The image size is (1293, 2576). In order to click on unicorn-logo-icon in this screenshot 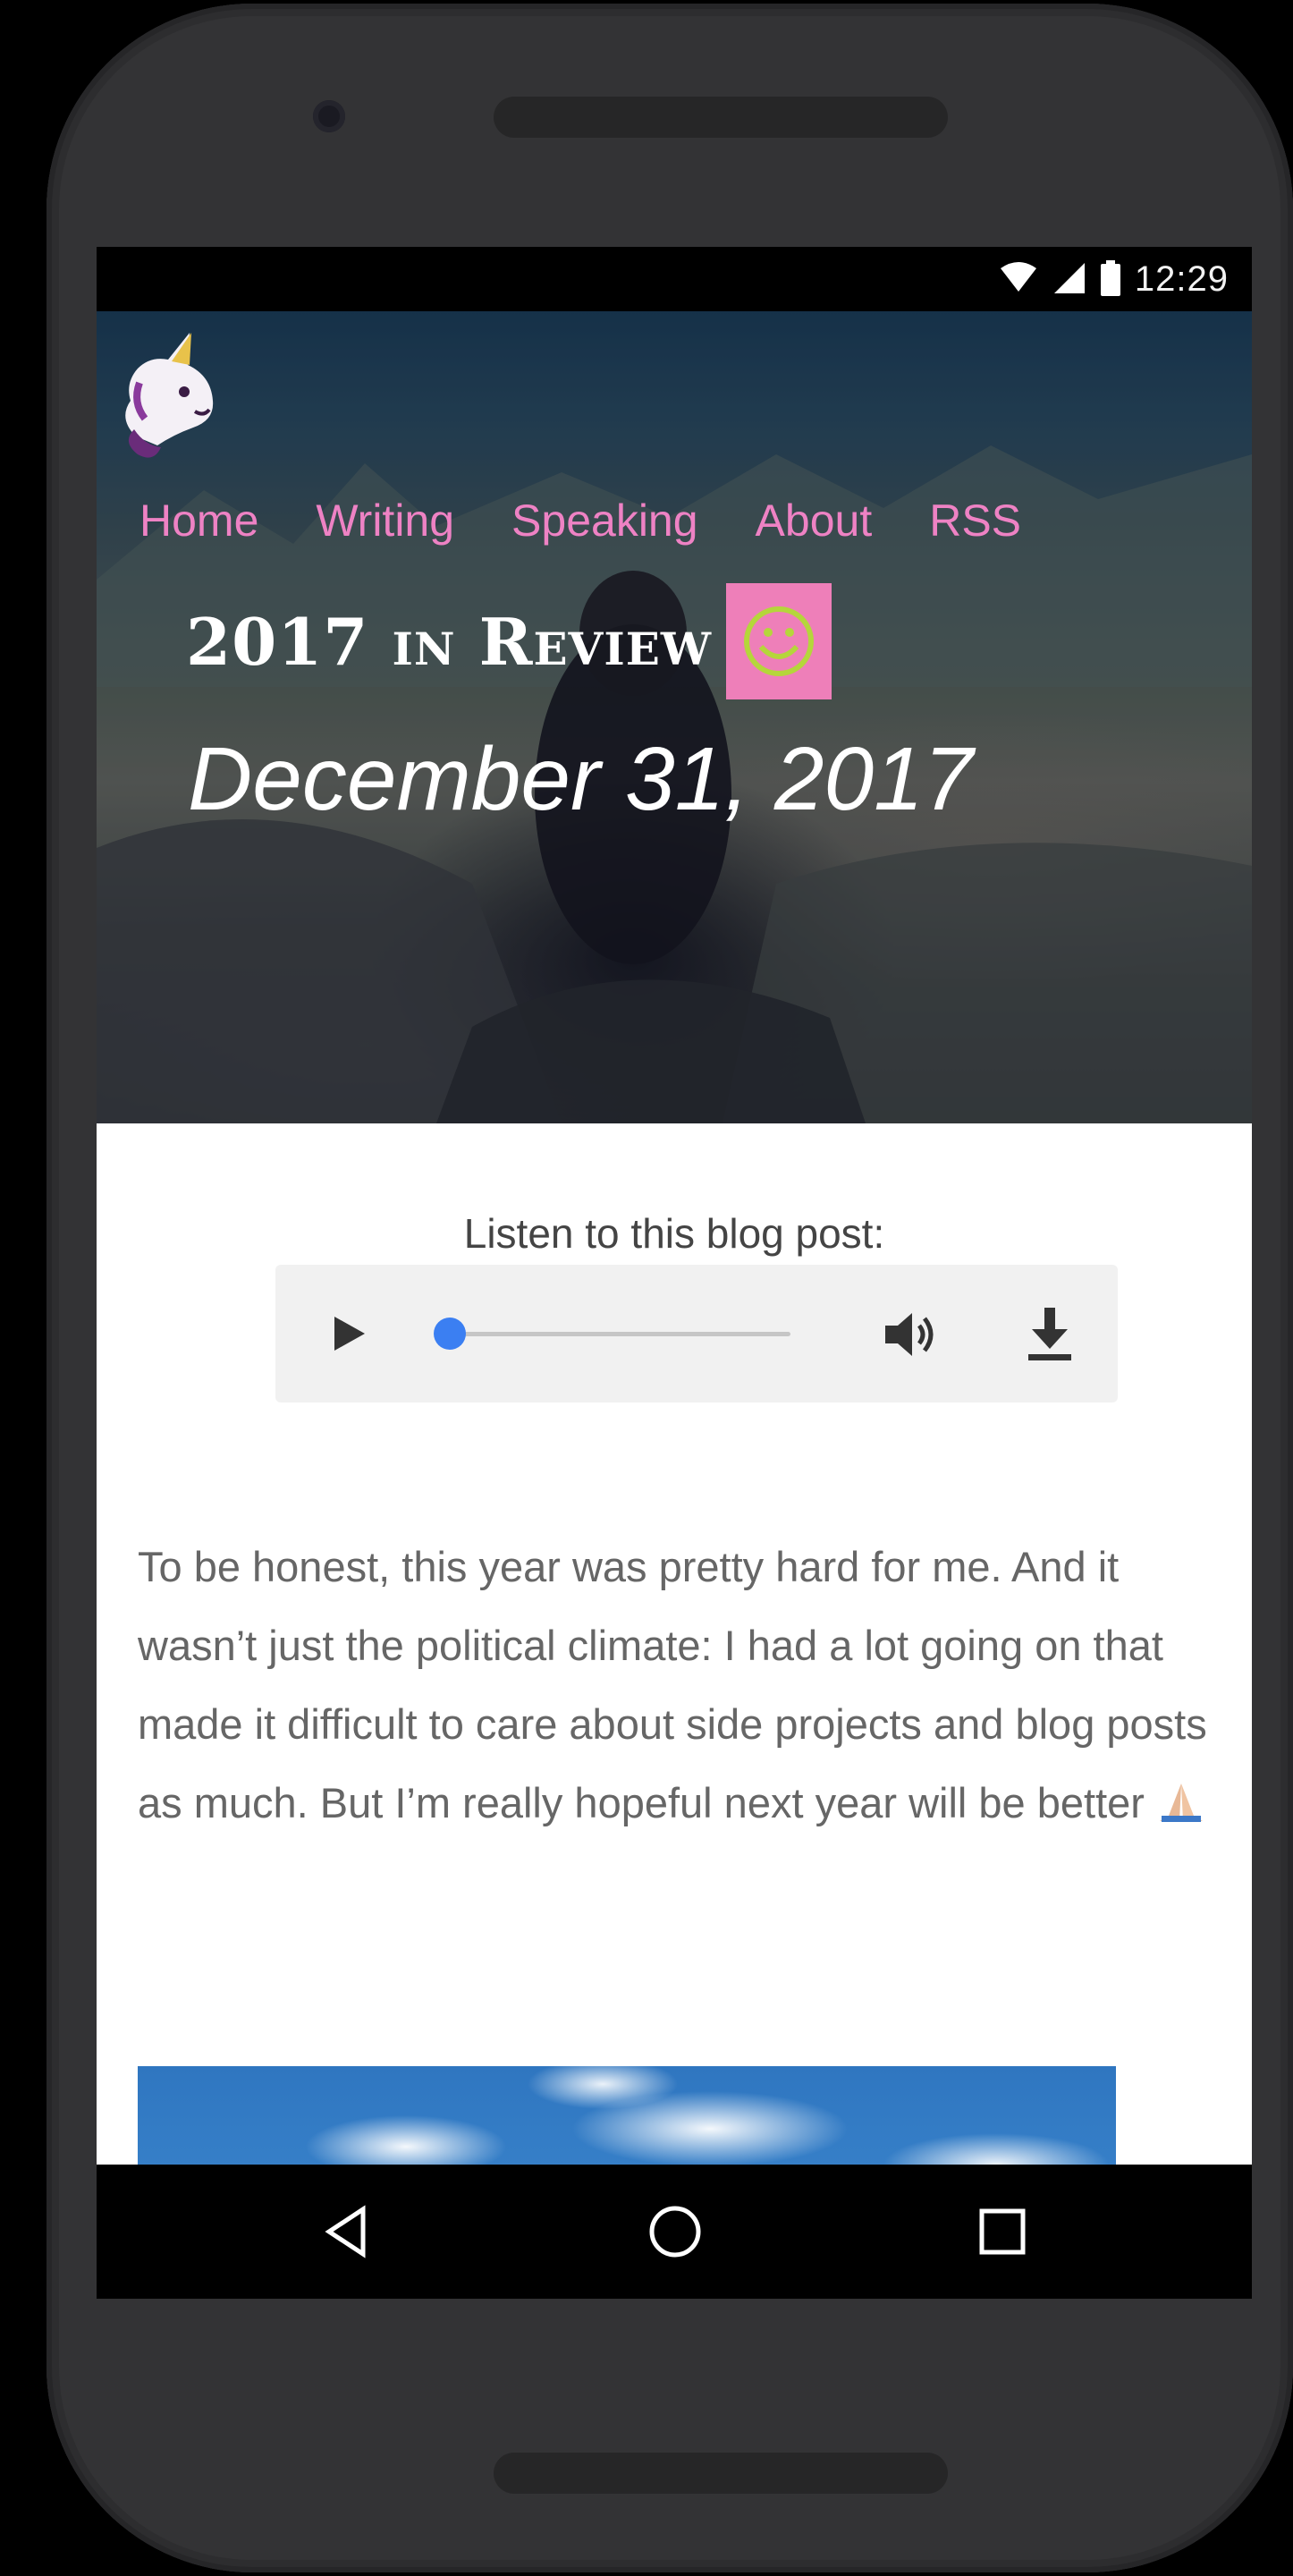, I will do `click(170, 395)`.